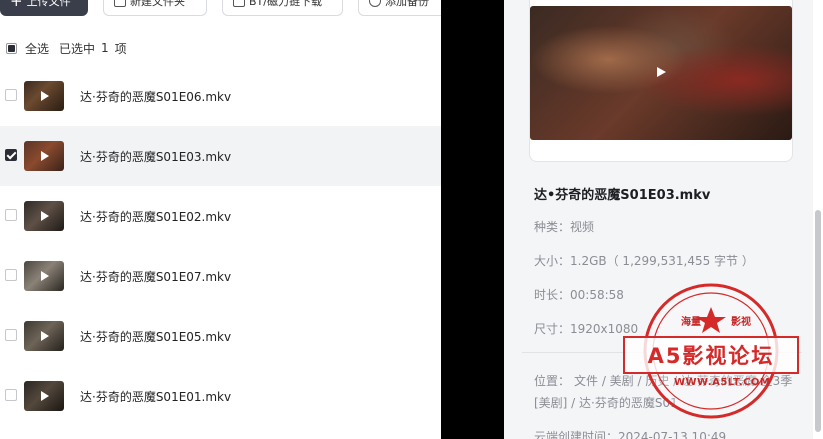 Image resolution: width=823 pixels, height=439 pixels. Describe the element at coordinates (156, 397) in the screenshot. I see `file-name: 达·芬奇的恶魔S01E01.mkv` at that location.